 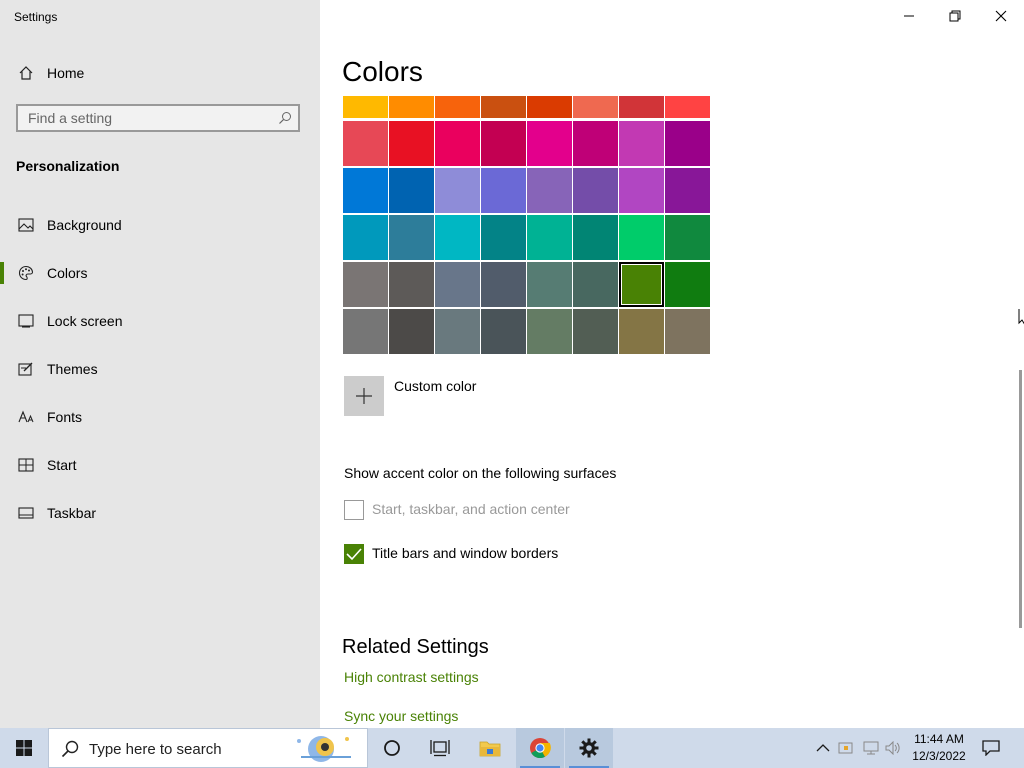 I want to click on scrollbar, so click(x=1020, y=499).